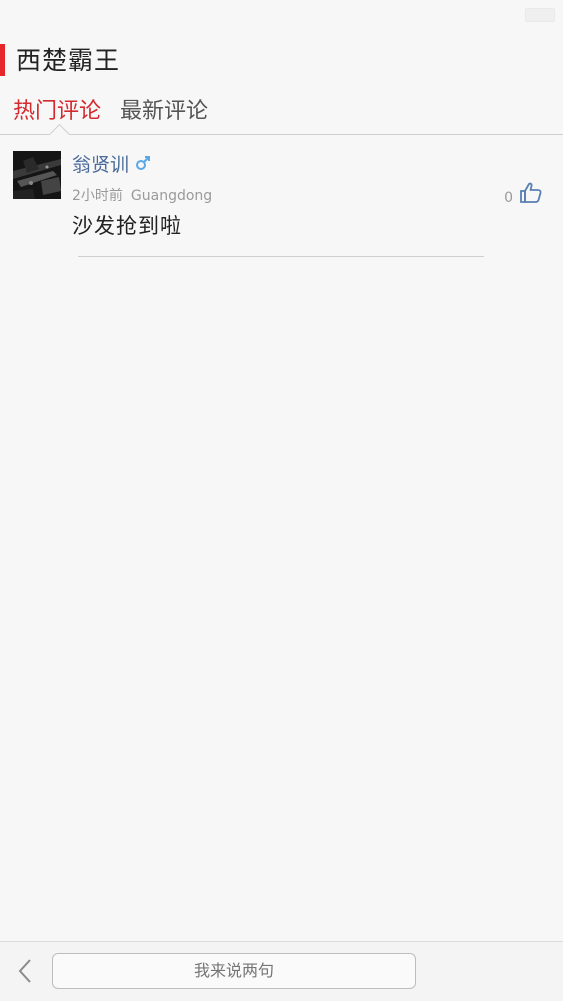 This screenshot has height=1001, width=563. I want to click on chevron-left-icon, so click(24, 971).